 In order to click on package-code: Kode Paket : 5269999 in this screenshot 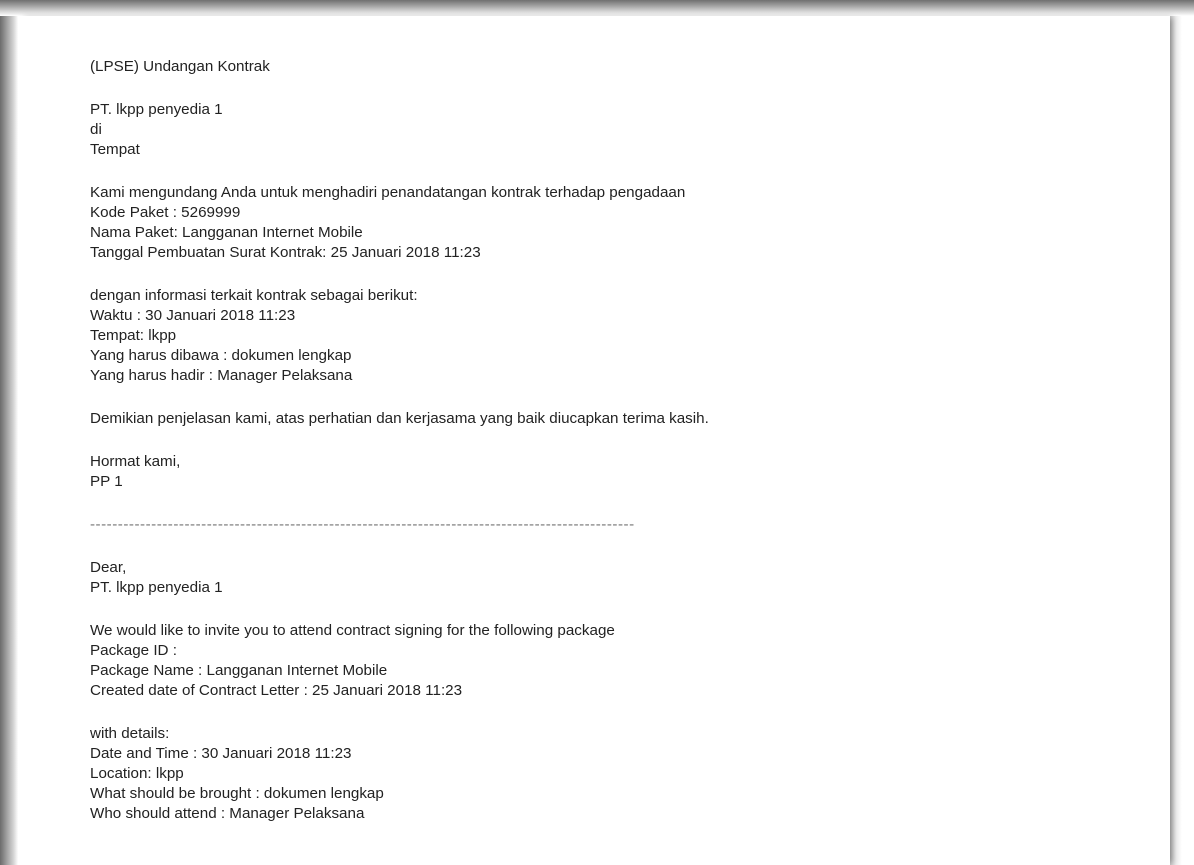, I will do `click(165, 212)`.